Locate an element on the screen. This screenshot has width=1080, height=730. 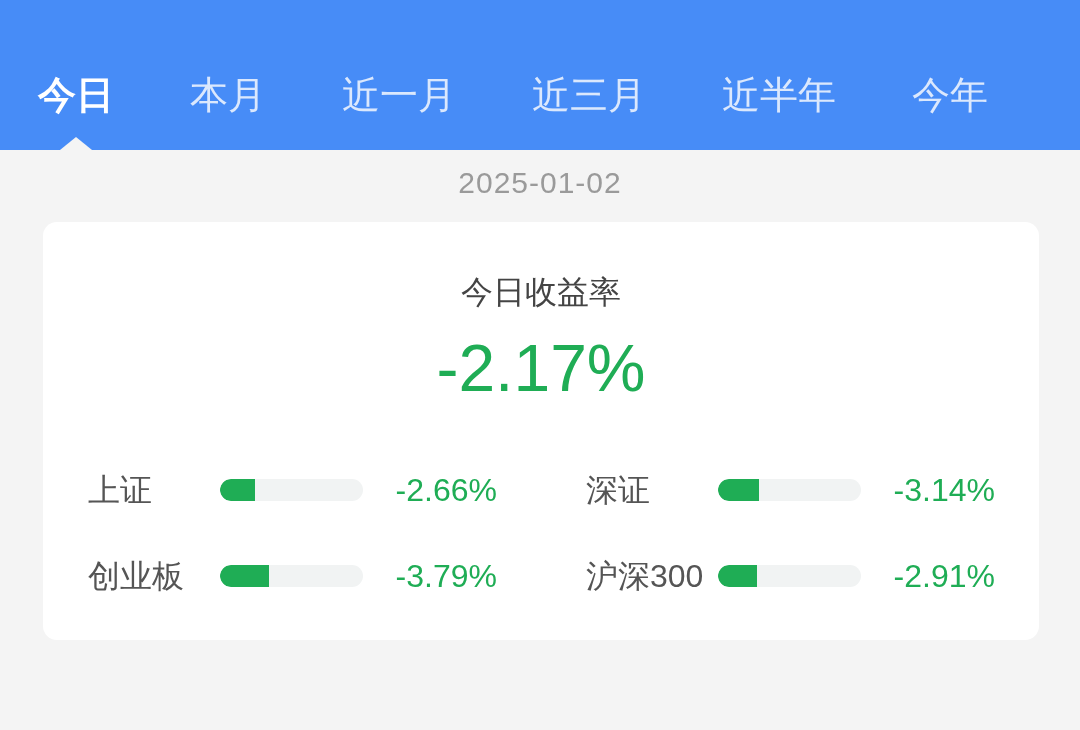
period-tab: 近一月 is located at coordinates (399, 95).